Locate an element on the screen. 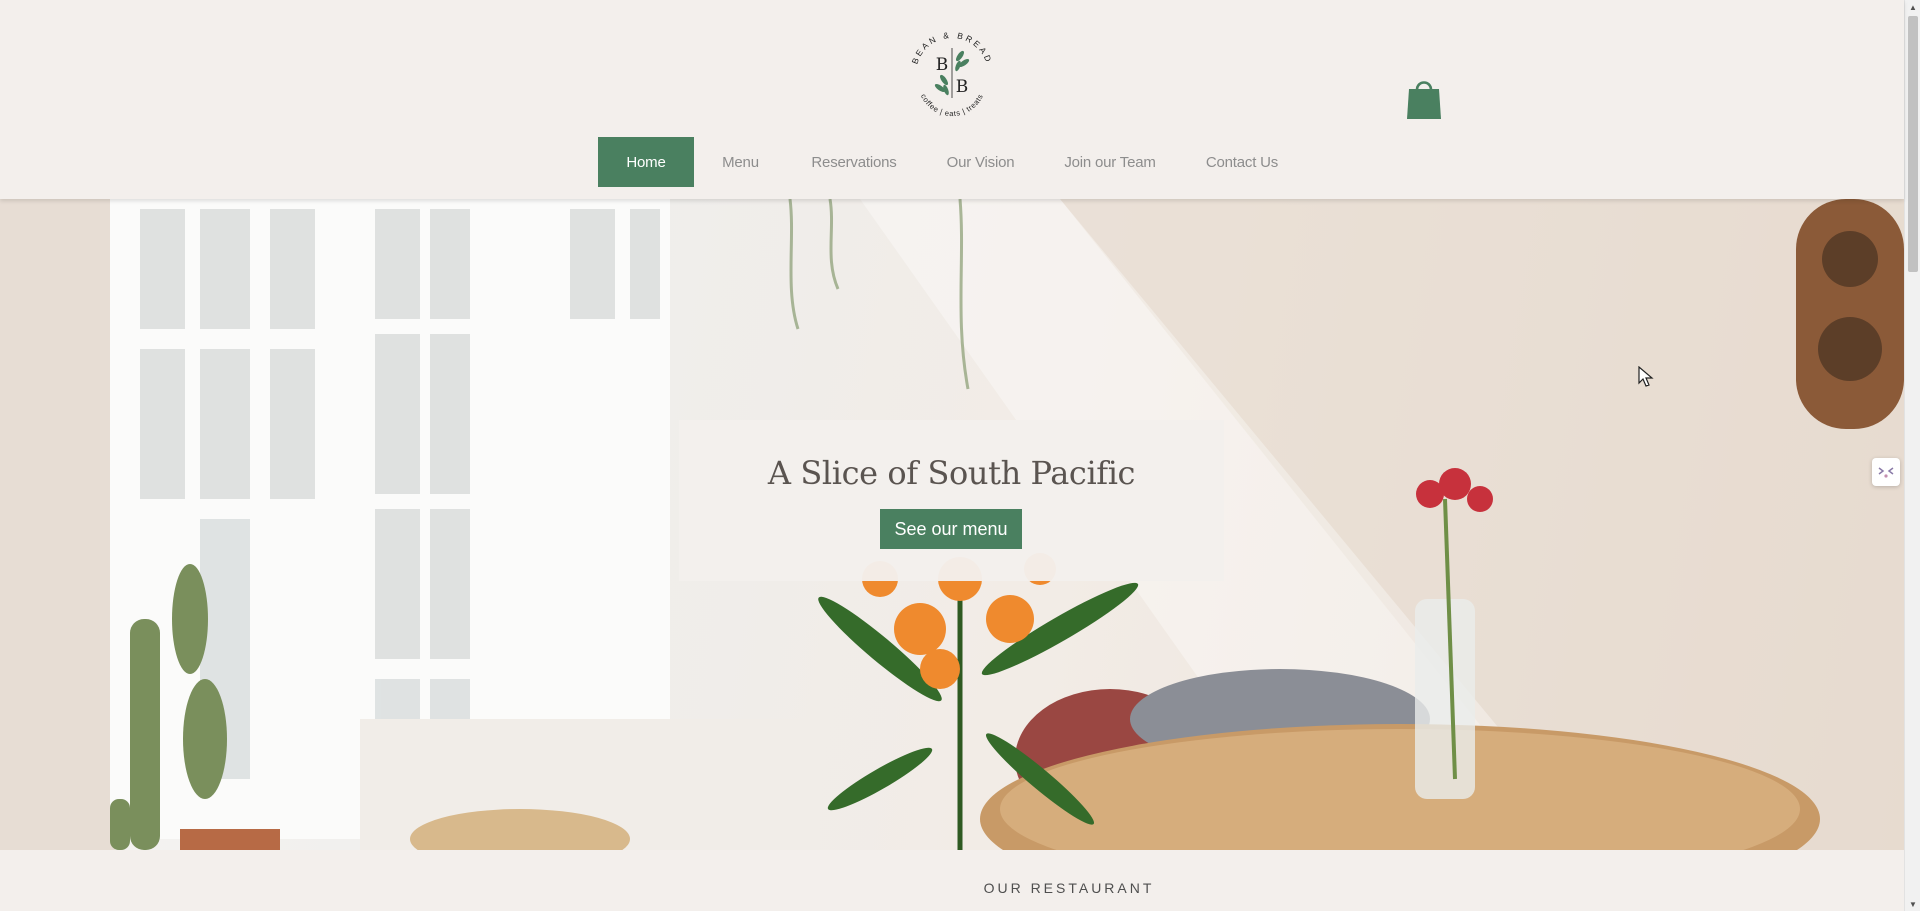 The width and height of the screenshot is (1920, 911). see-menu-button: See our menu is located at coordinates (951, 529).